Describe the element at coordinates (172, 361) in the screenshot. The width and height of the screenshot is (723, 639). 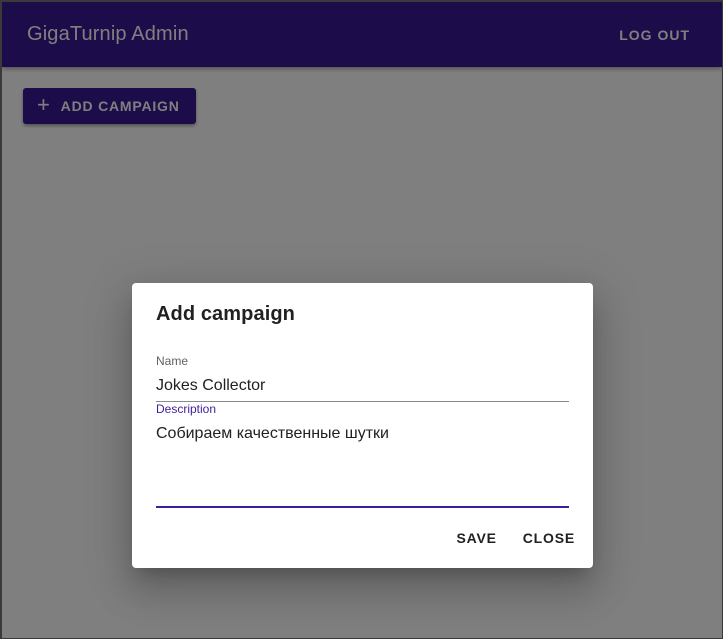
I see `name-field-label: Name` at that location.